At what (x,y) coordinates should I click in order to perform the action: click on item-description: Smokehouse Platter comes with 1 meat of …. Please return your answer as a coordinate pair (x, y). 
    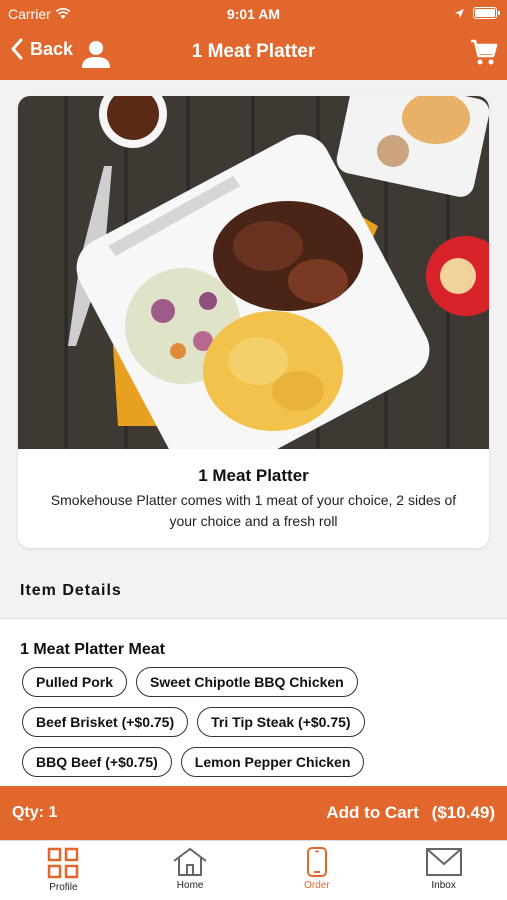
    Looking at the image, I should click on (253, 510).